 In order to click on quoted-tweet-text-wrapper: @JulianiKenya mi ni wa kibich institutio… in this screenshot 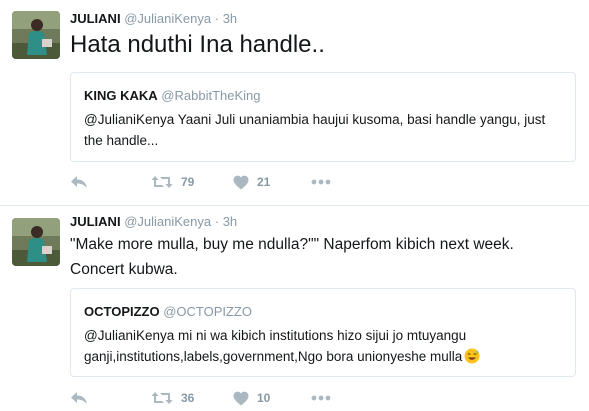, I will do `click(324, 346)`.